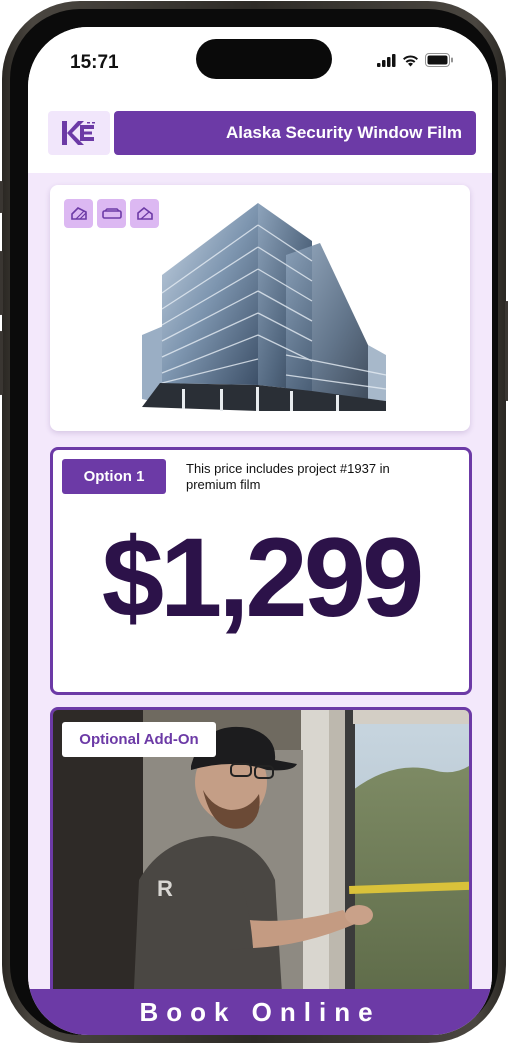  I want to click on dynamic-island, so click(264, 59).